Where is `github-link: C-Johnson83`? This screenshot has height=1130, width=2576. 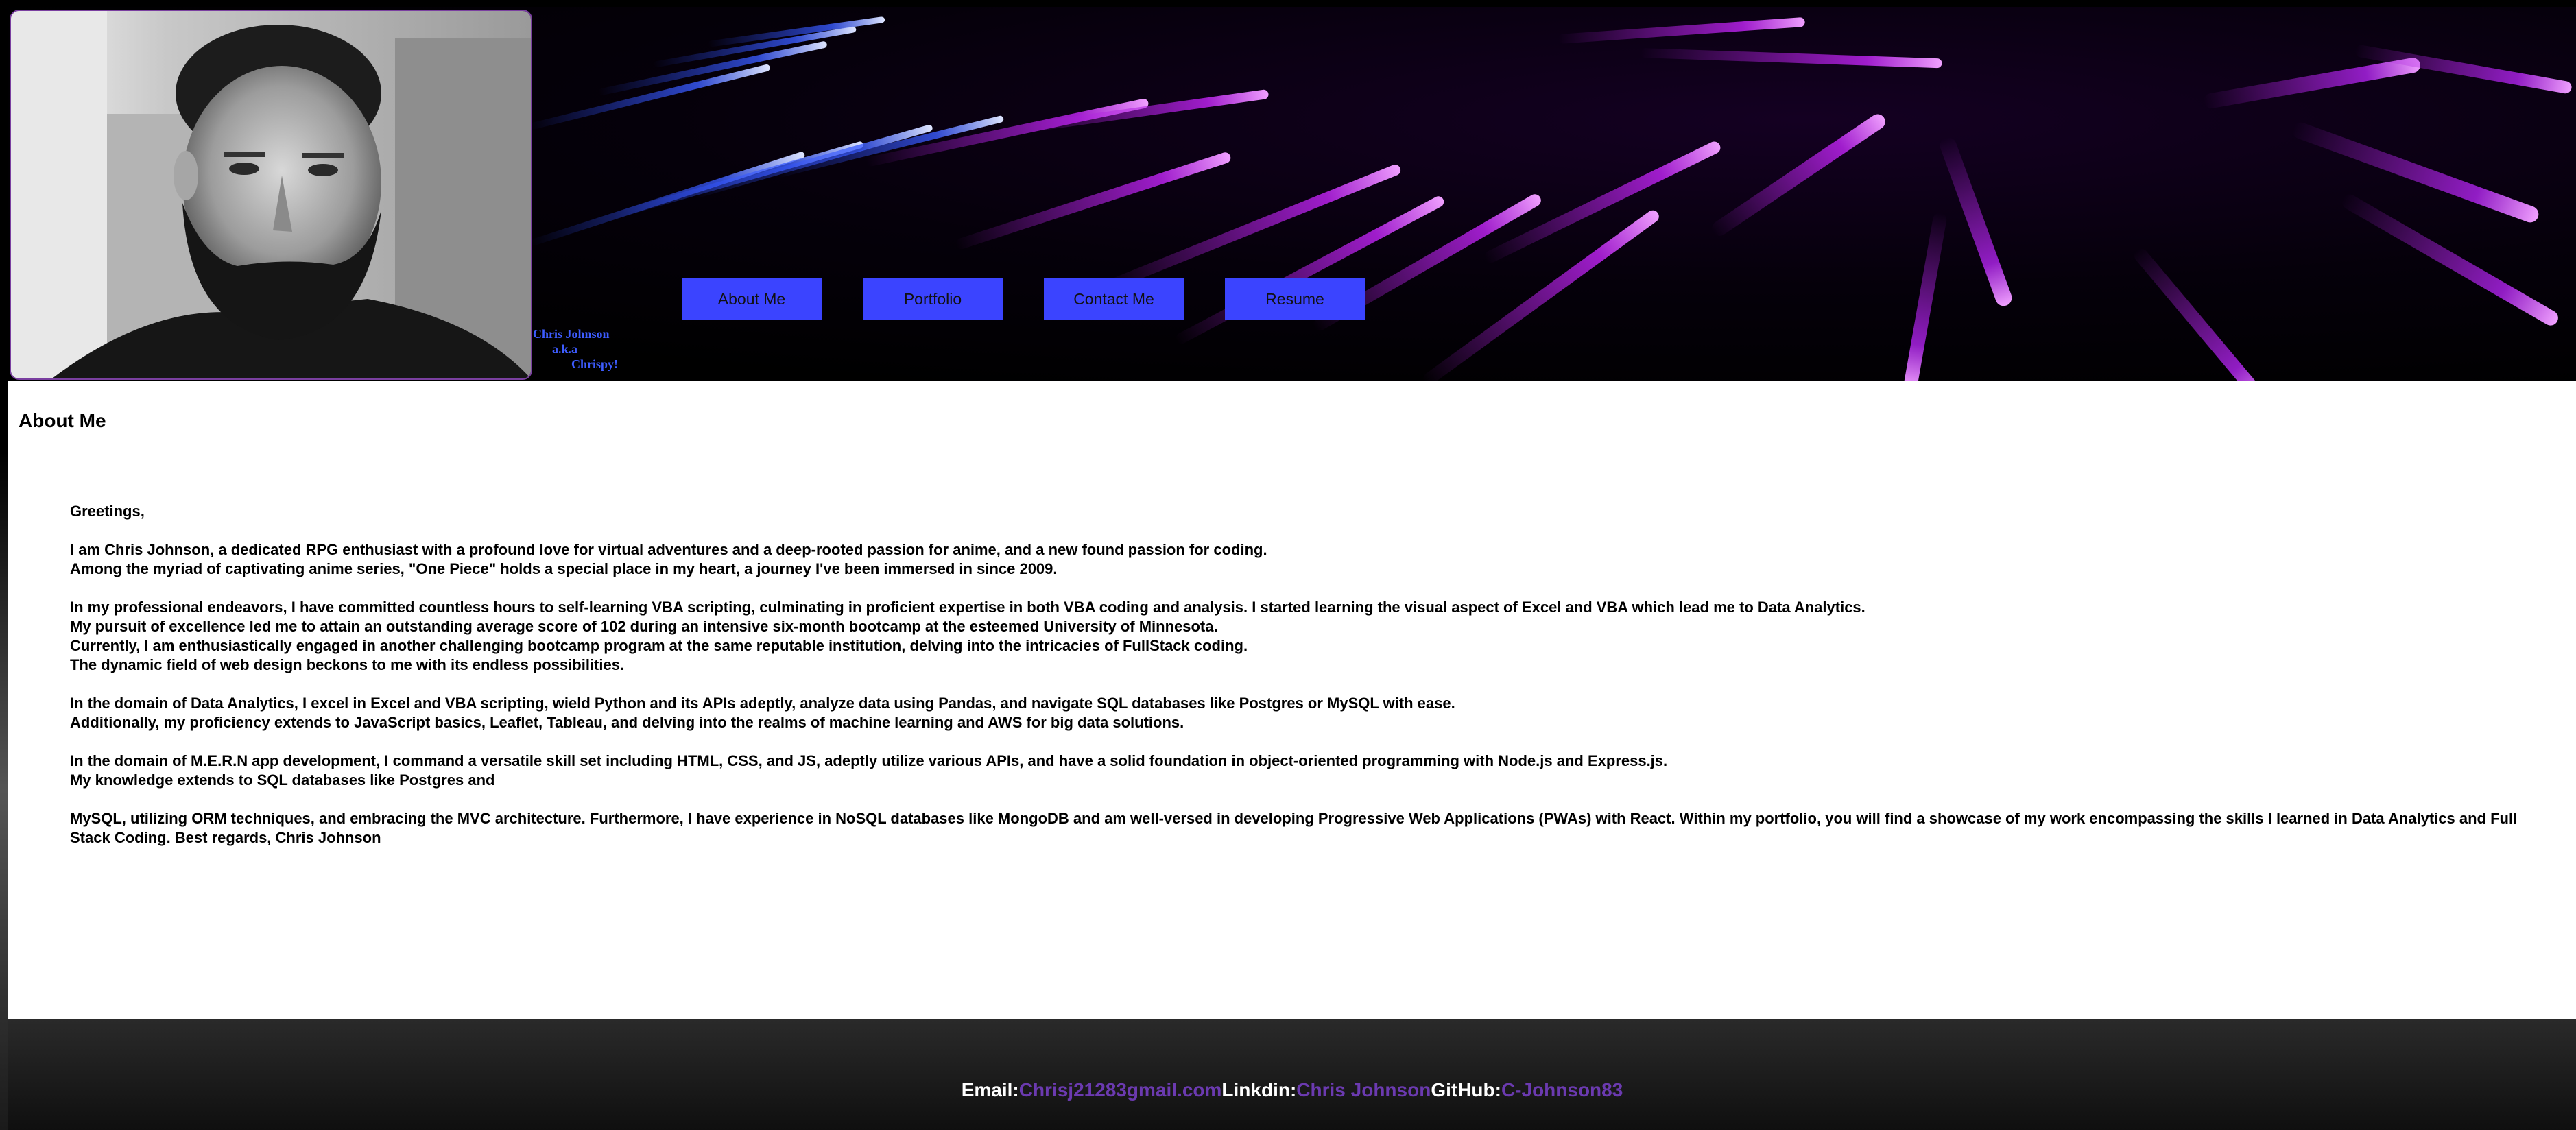
github-link: C-Johnson83 is located at coordinates (1562, 1090).